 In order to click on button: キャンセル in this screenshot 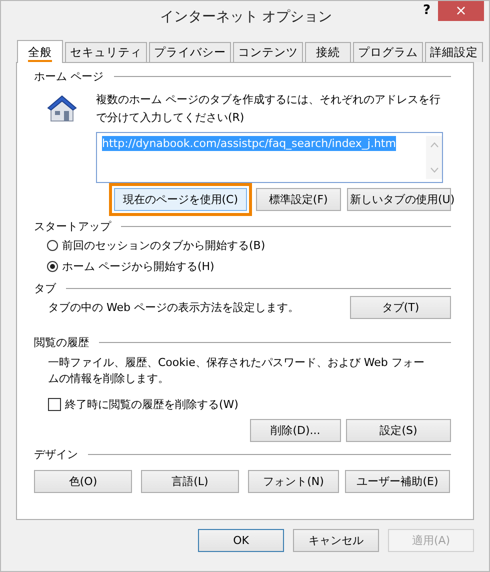, I will do `click(336, 540)`.